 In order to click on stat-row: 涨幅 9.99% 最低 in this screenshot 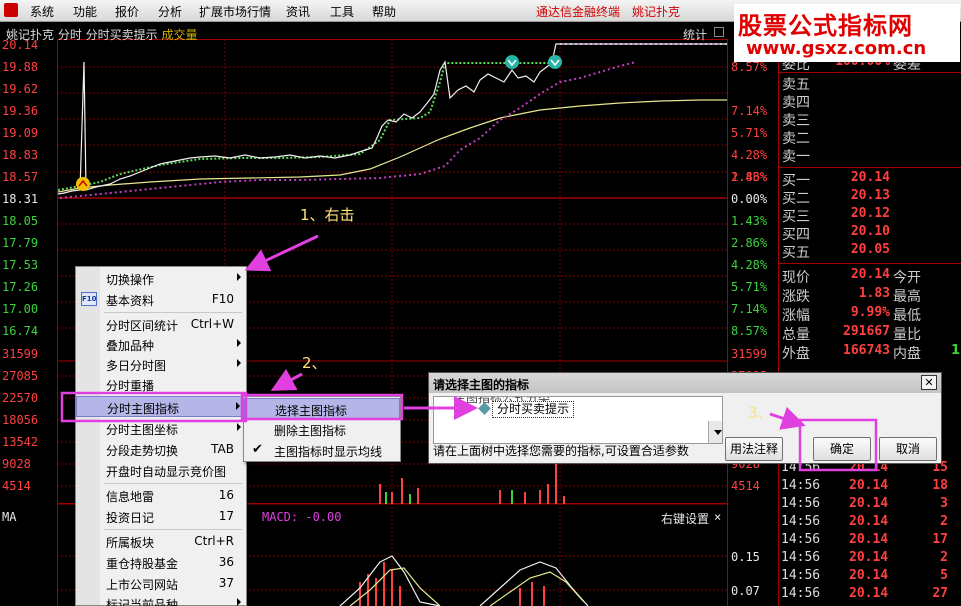, I will do `click(851, 314)`.